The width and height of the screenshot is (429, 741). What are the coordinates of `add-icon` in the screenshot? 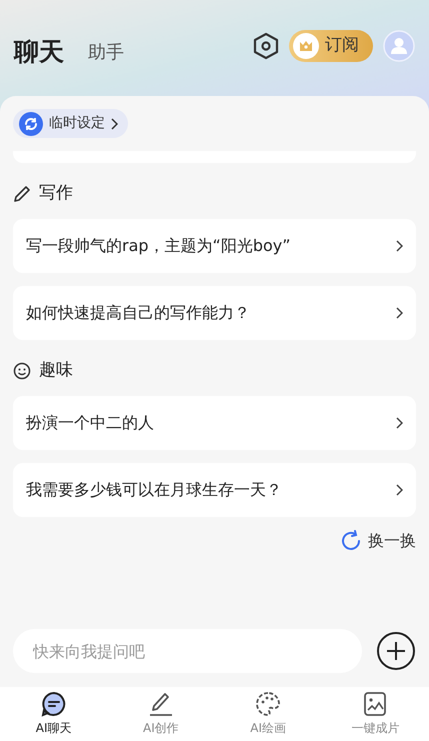 It's located at (396, 651).